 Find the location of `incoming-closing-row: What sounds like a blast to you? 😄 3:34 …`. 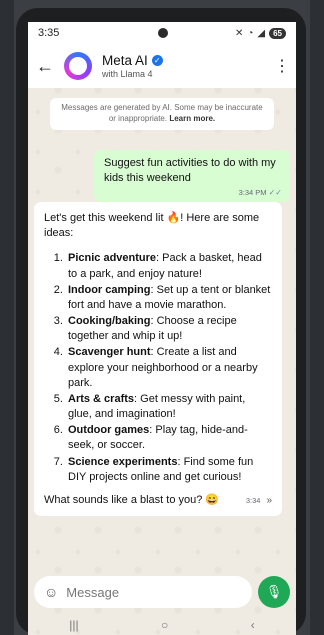

incoming-closing-row: What sounds like a blast to you? 😄 3:34 … is located at coordinates (158, 500).